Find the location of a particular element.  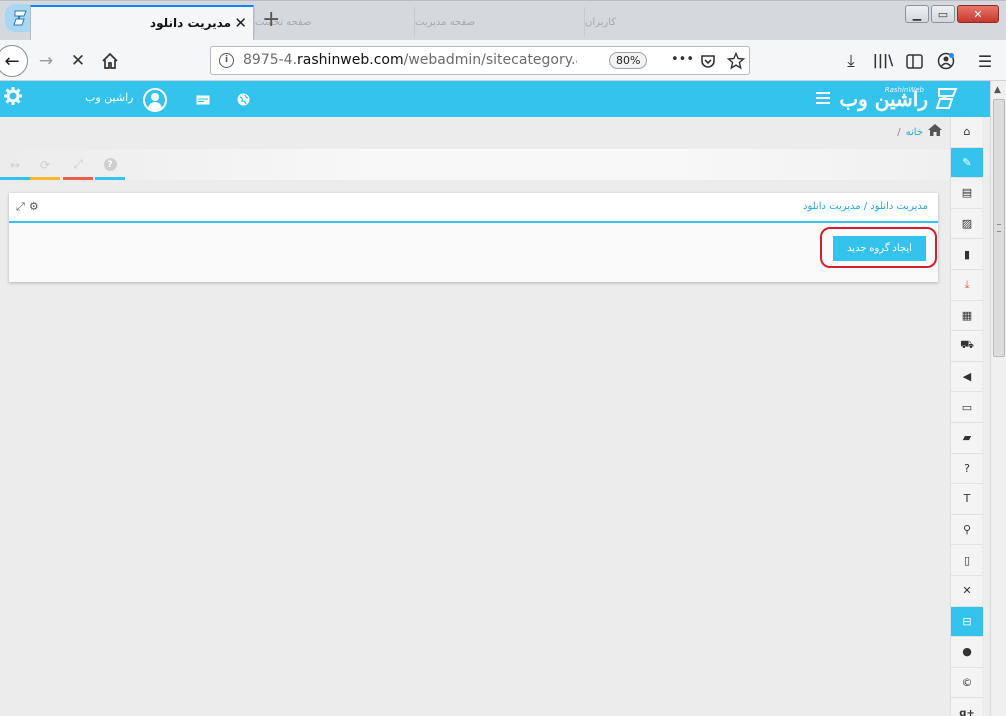

scroll-up-arrow-icon: ▲ is located at coordinates (997, 90).